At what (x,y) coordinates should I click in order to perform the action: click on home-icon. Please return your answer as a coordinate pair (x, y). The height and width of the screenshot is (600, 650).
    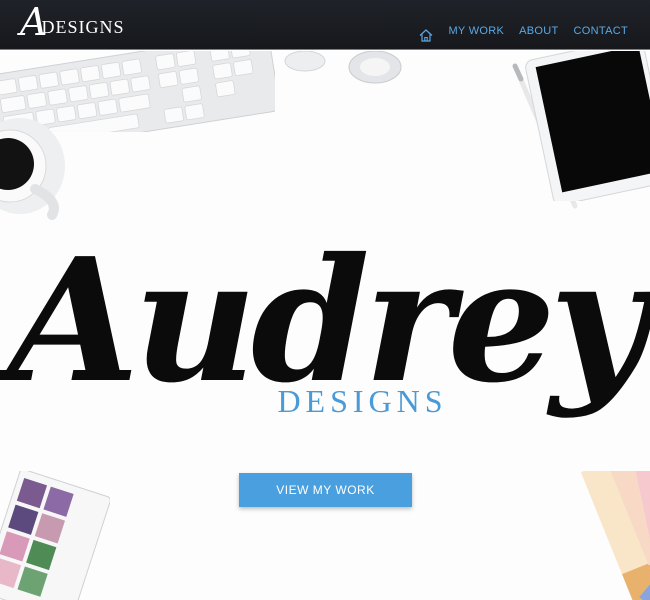
    Looking at the image, I should click on (426, 35).